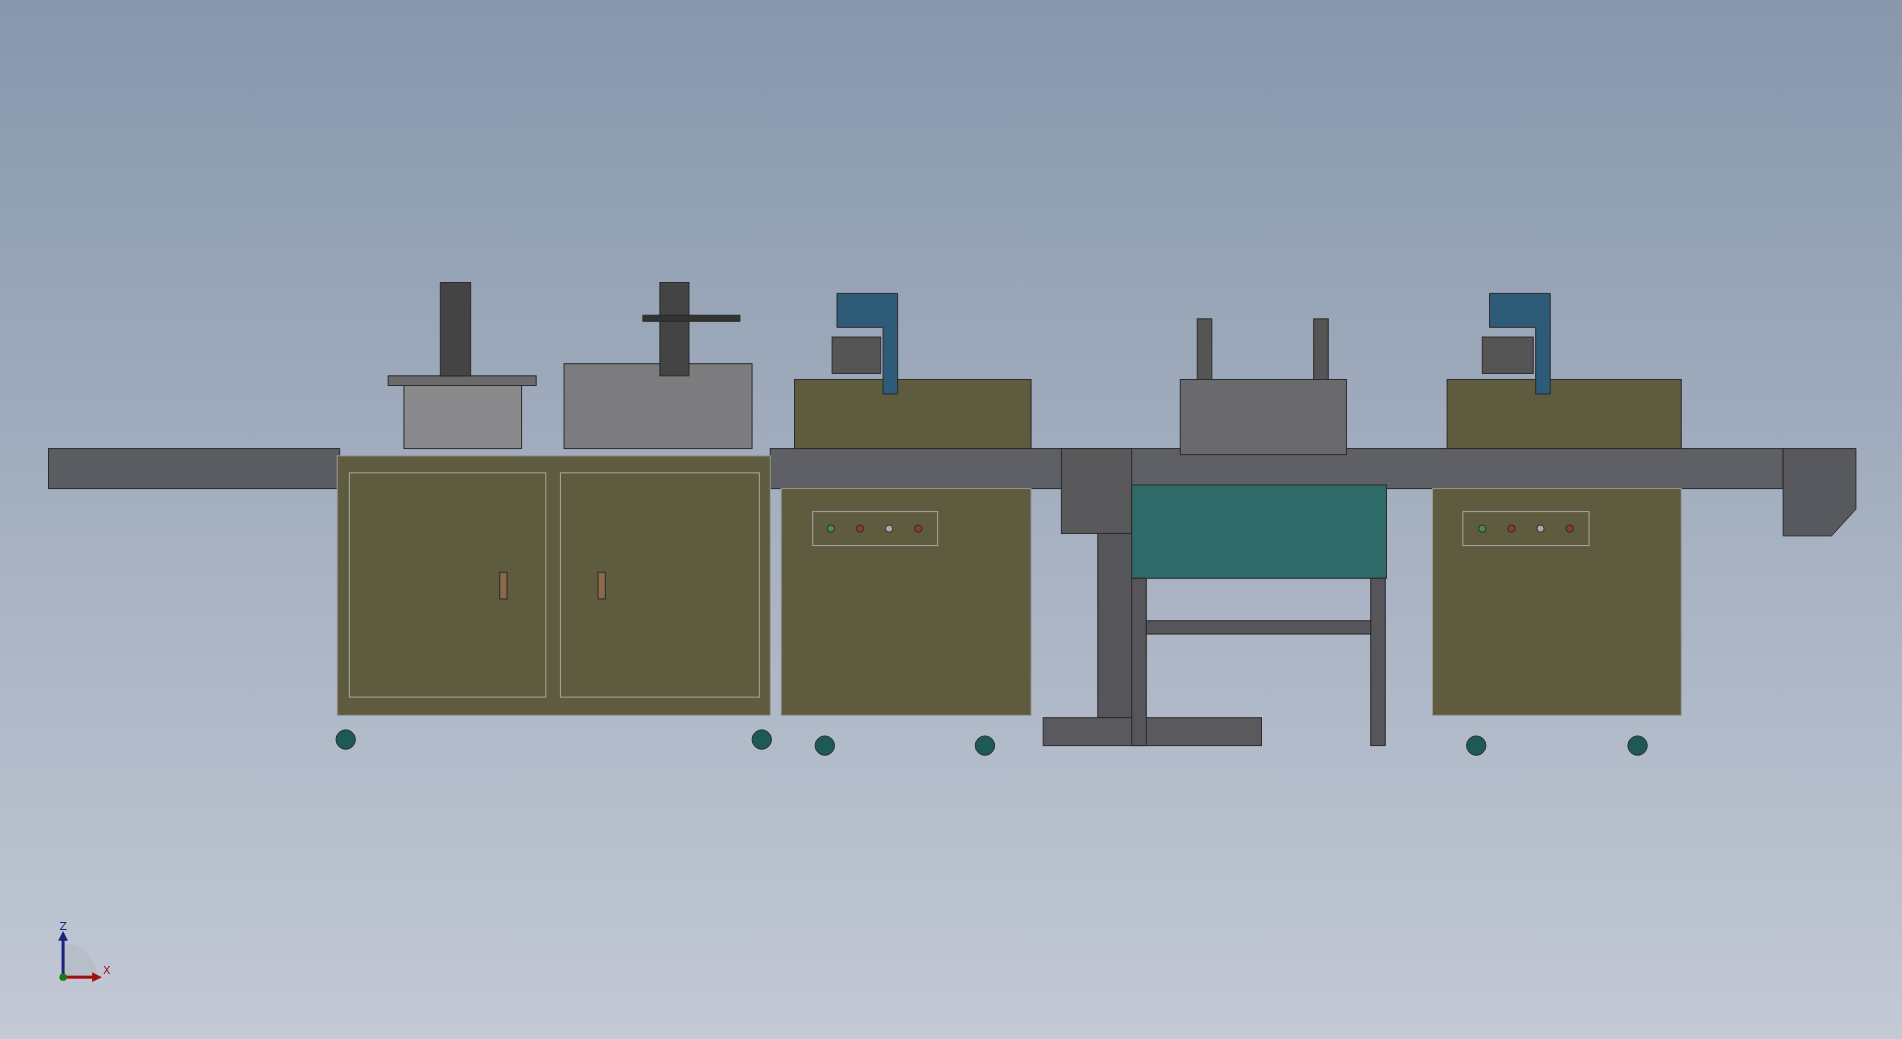 The image size is (1902, 1039). I want to click on axis-label: X, so click(107, 970).